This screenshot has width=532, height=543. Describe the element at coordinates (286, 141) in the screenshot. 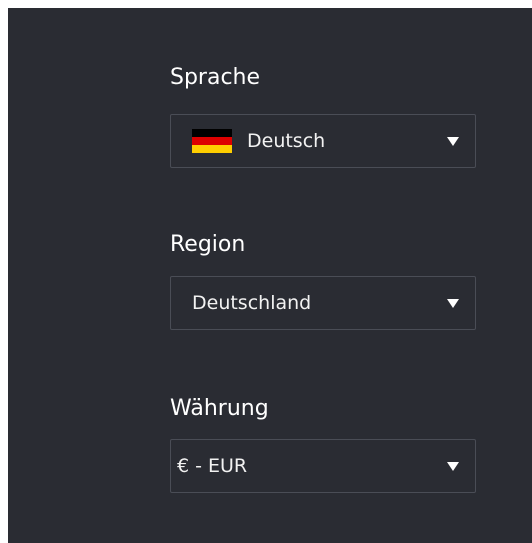

I see `language-select-value: Deutsch` at that location.